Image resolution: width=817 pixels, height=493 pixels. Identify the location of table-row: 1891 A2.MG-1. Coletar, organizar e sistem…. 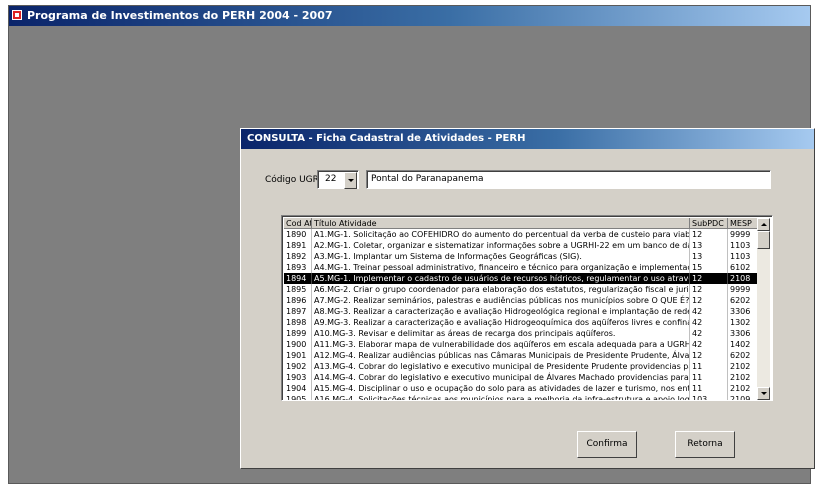
(521, 245).